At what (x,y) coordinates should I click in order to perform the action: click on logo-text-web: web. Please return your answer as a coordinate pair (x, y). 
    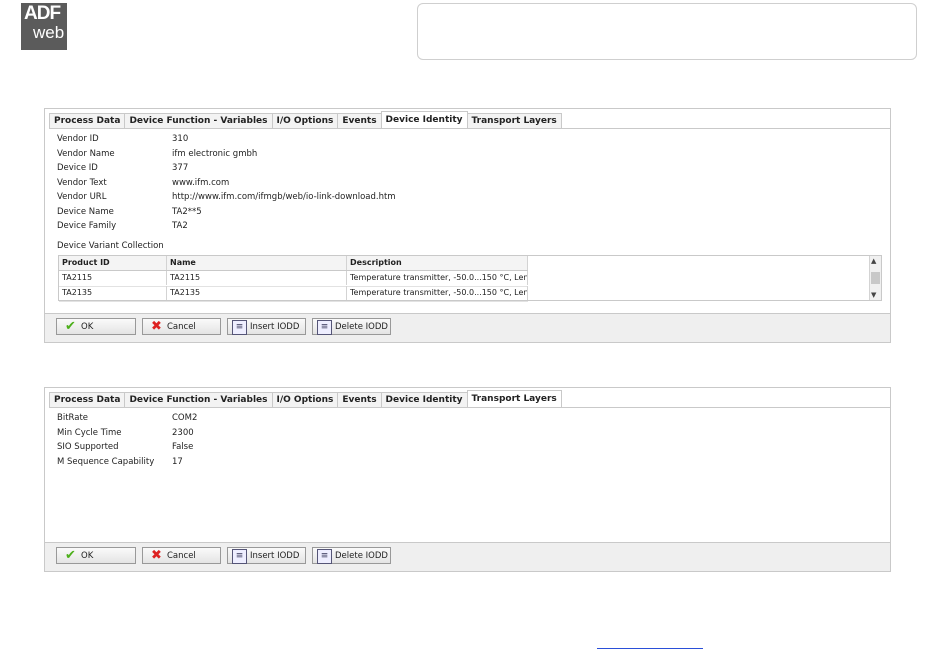
    Looking at the image, I should click on (49, 32).